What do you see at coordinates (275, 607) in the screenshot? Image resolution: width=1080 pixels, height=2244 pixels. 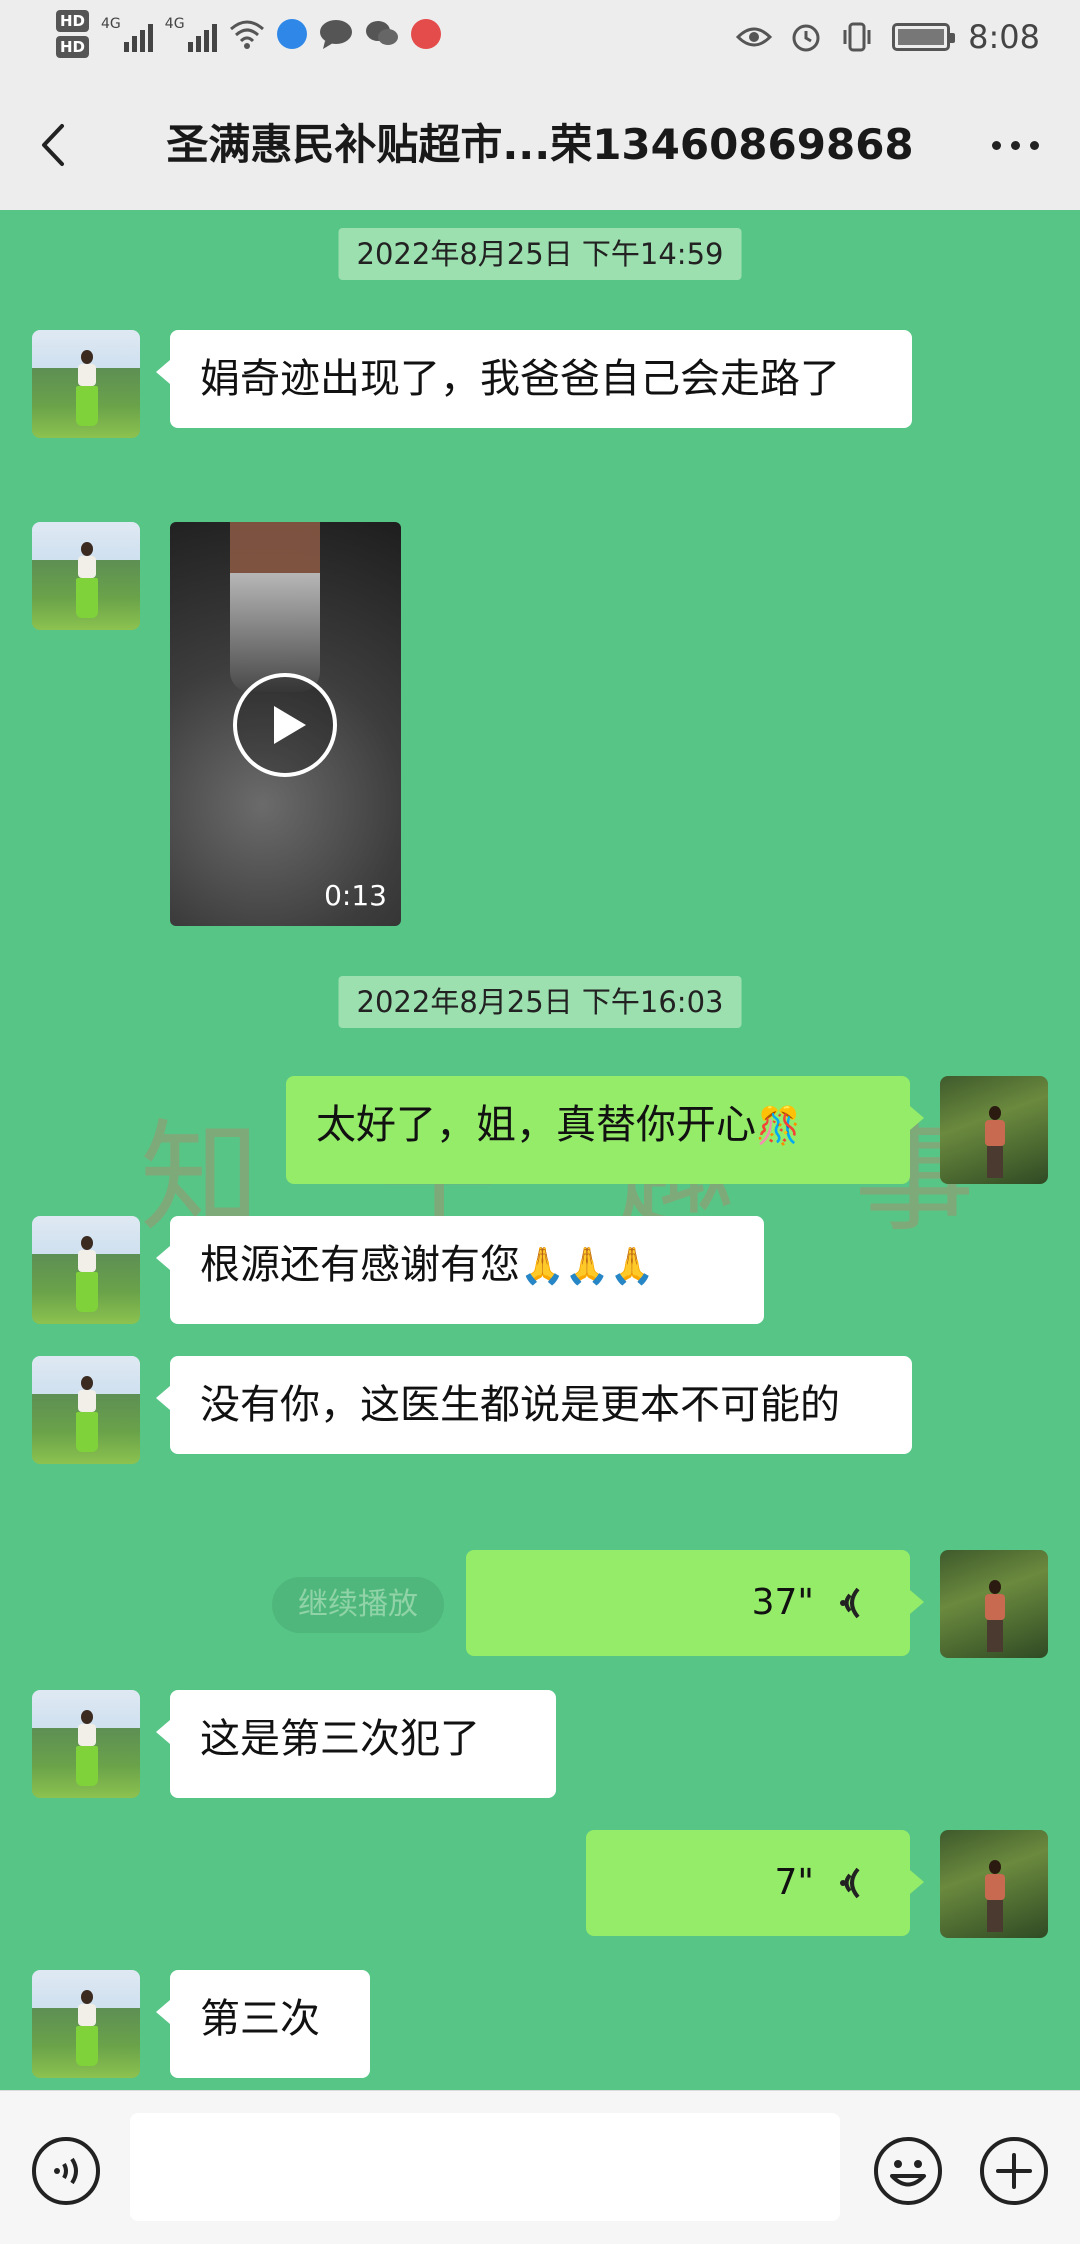 I see `video-thumbnail` at bounding box center [275, 607].